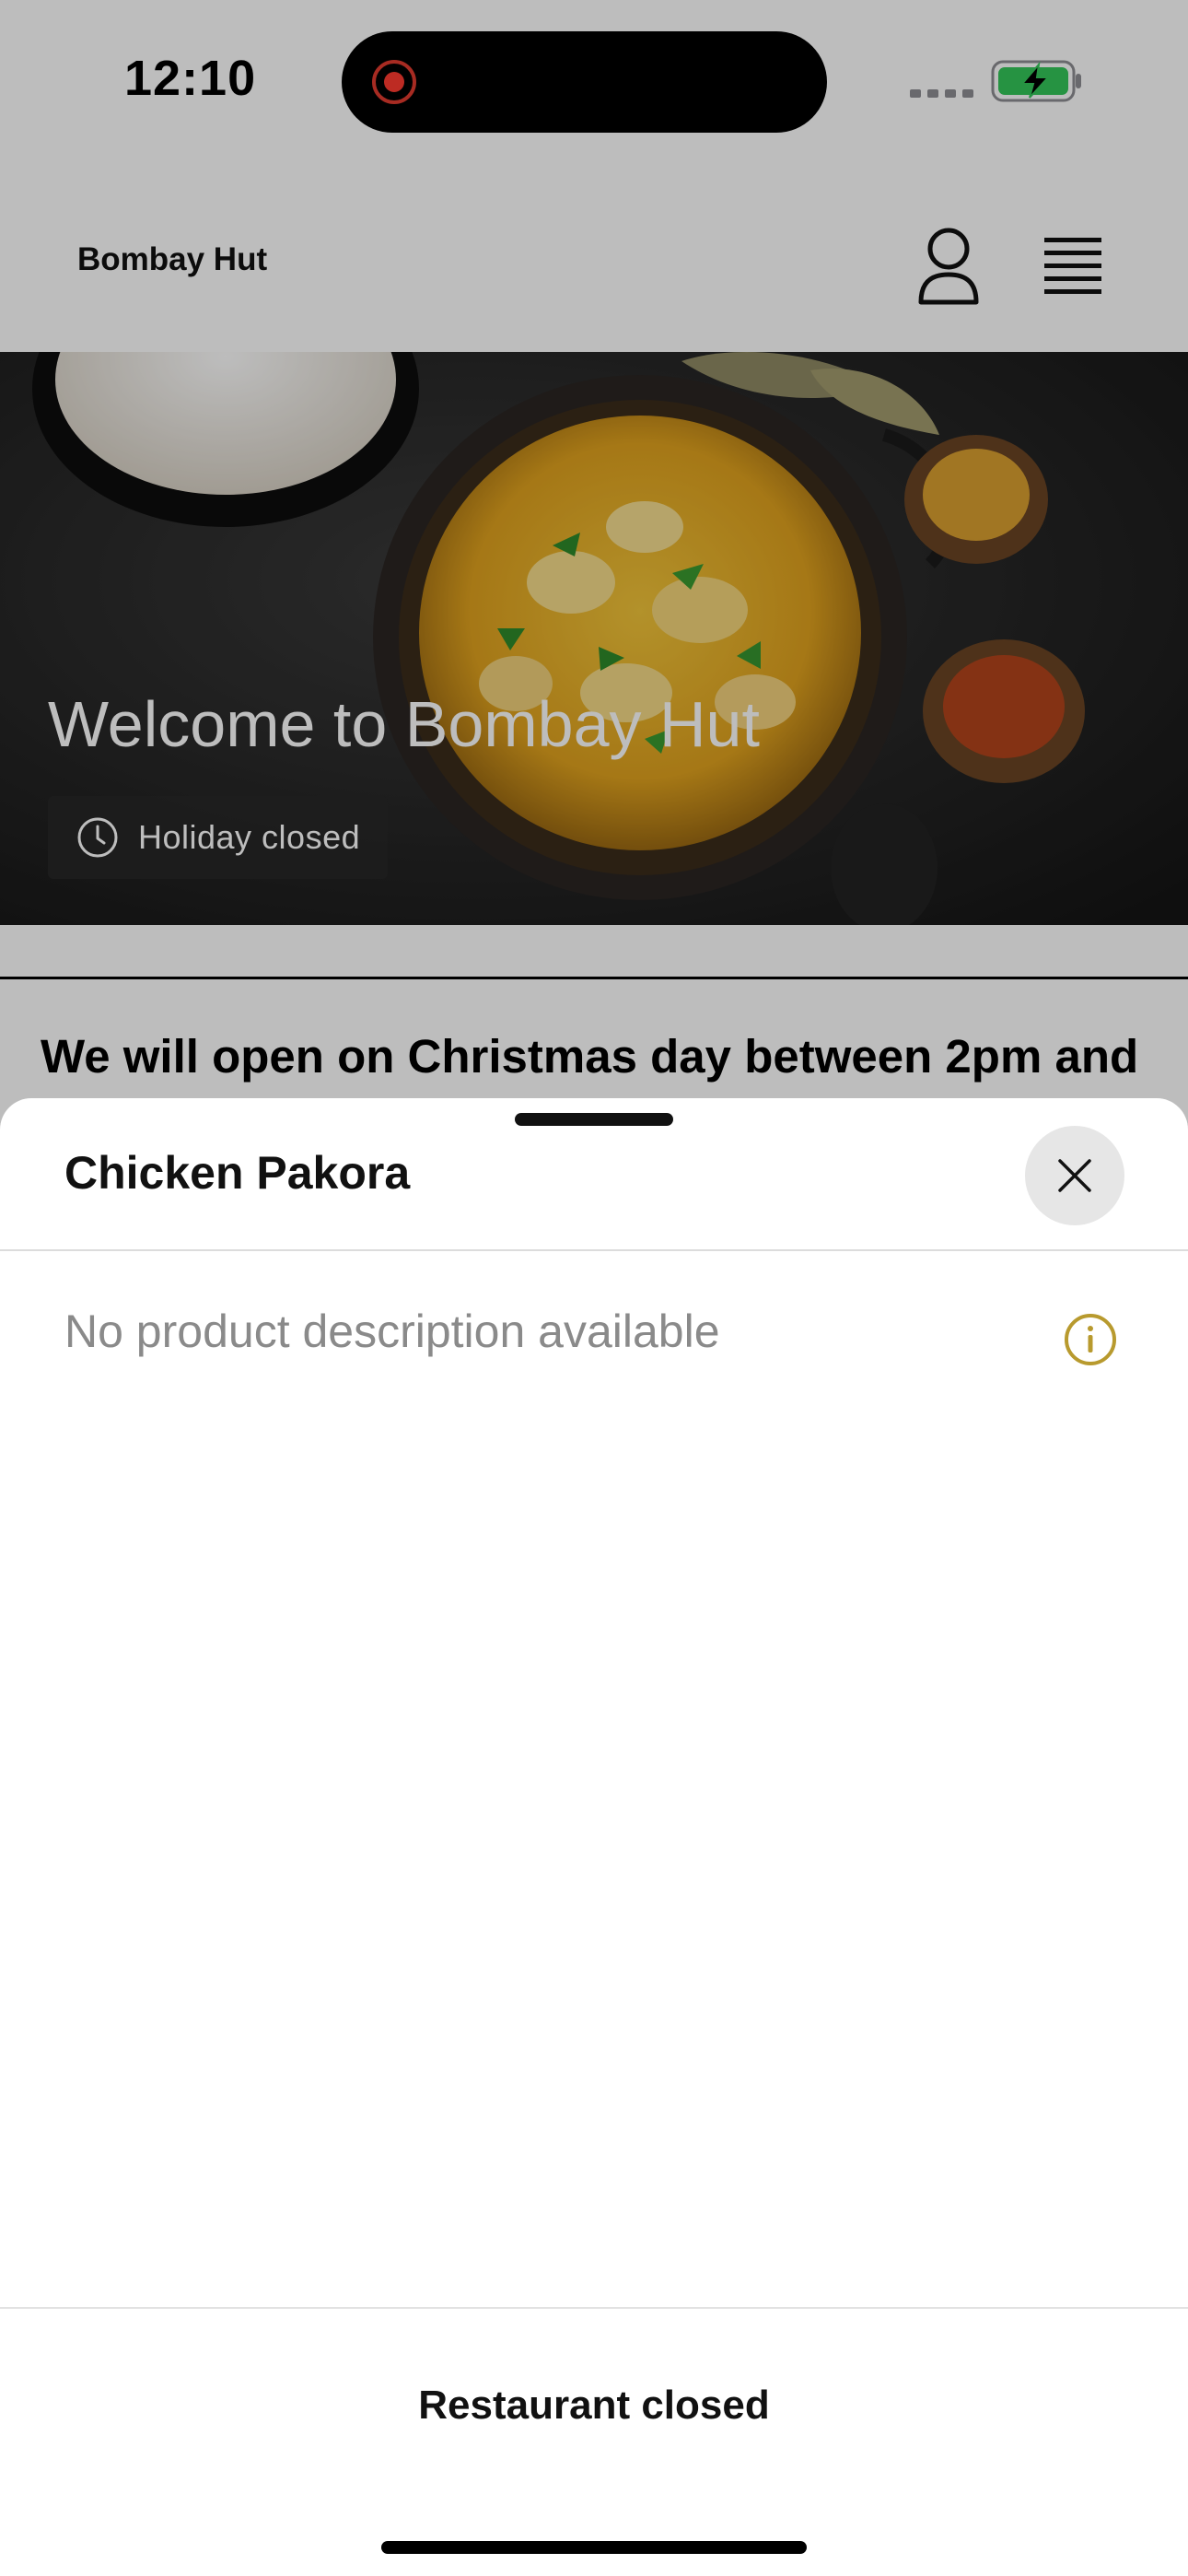 This screenshot has height=2576, width=1188. Describe the element at coordinates (392, 1331) in the screenshot. I see `product-description: No product description available` at that location.